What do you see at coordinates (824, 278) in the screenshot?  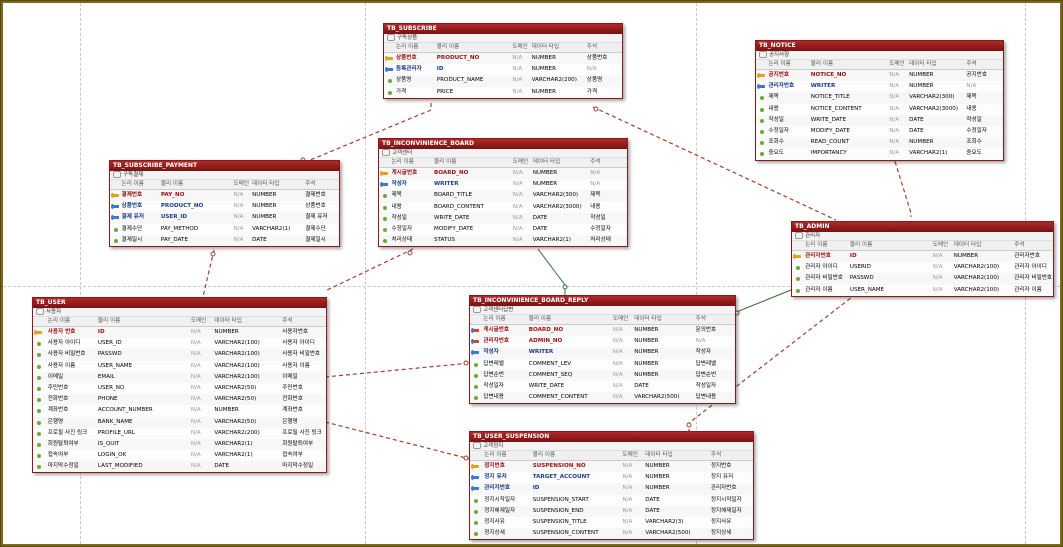 I see `column-logical-name: 관리자 비밀번호` at bounding box center [824, 278].